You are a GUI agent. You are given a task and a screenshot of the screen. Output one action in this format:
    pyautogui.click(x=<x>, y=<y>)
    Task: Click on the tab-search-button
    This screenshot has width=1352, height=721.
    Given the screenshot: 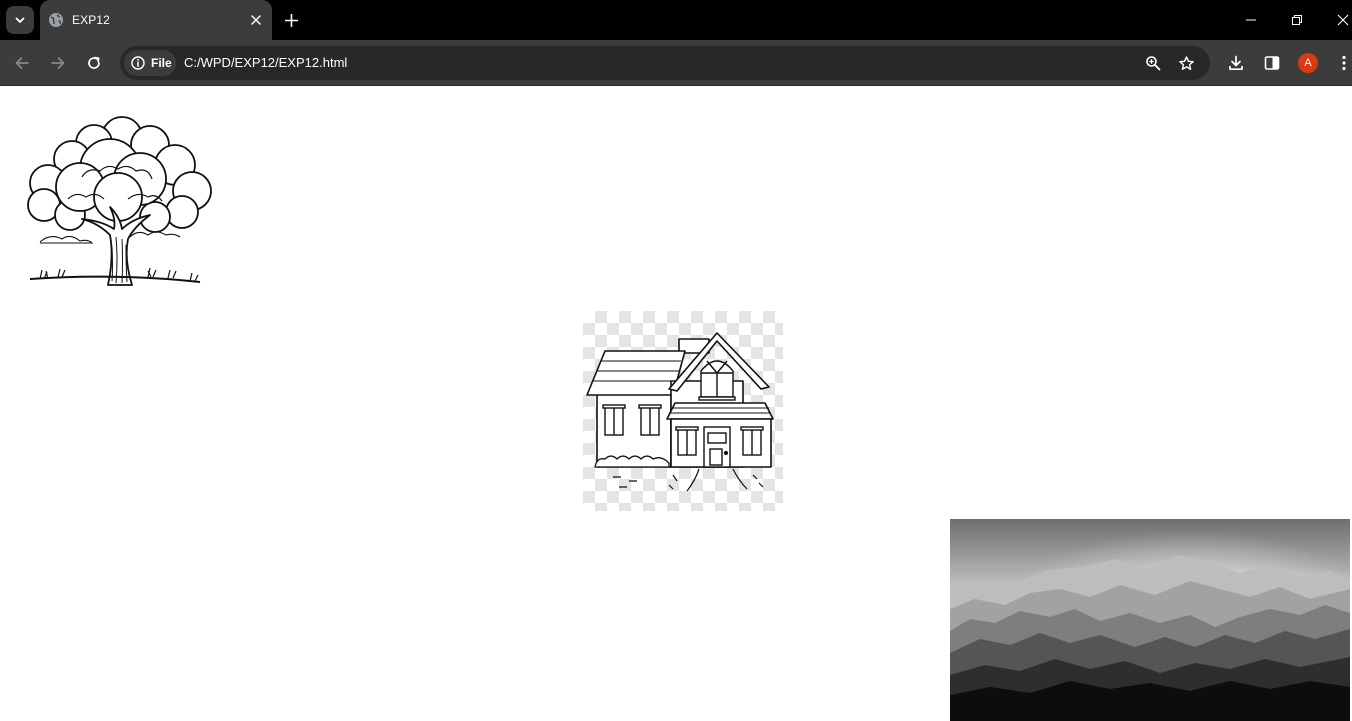 What is the action you would take?
    pyautogui.click(x=20, y=20)
    